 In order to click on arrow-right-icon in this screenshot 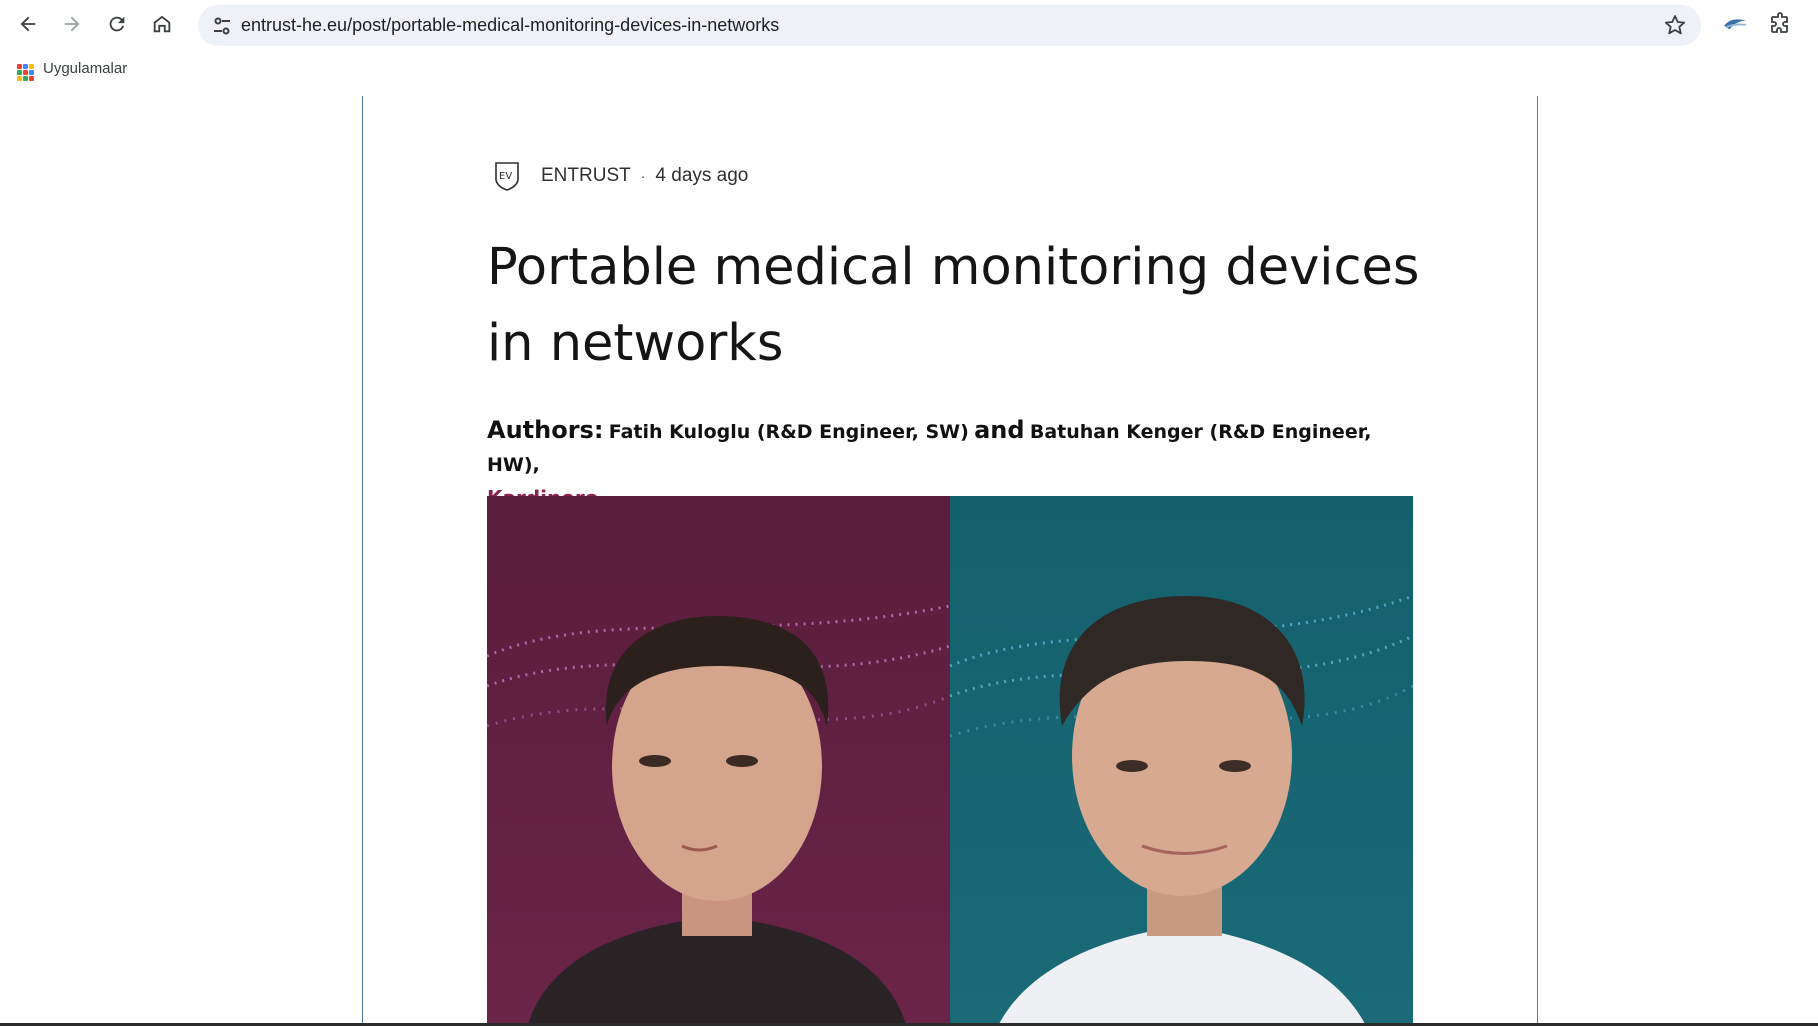, I will do `click(72, 24)`.